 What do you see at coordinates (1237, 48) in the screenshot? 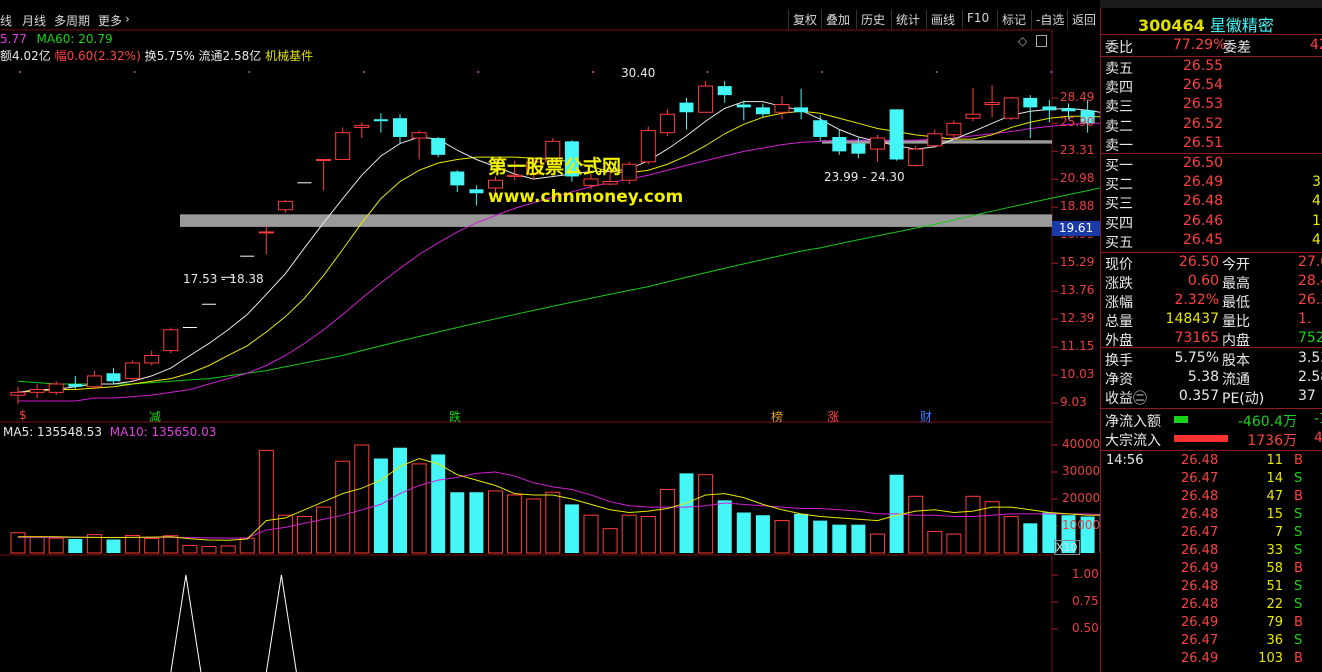
I see `order-diff-label: 委差` at bounding box center [1237, 48].